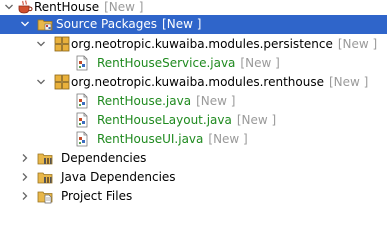 The image size is (387, 240). Describe the element at coordinates (45, 24) in the screenshot. I see `source-folder-icon` at that location.